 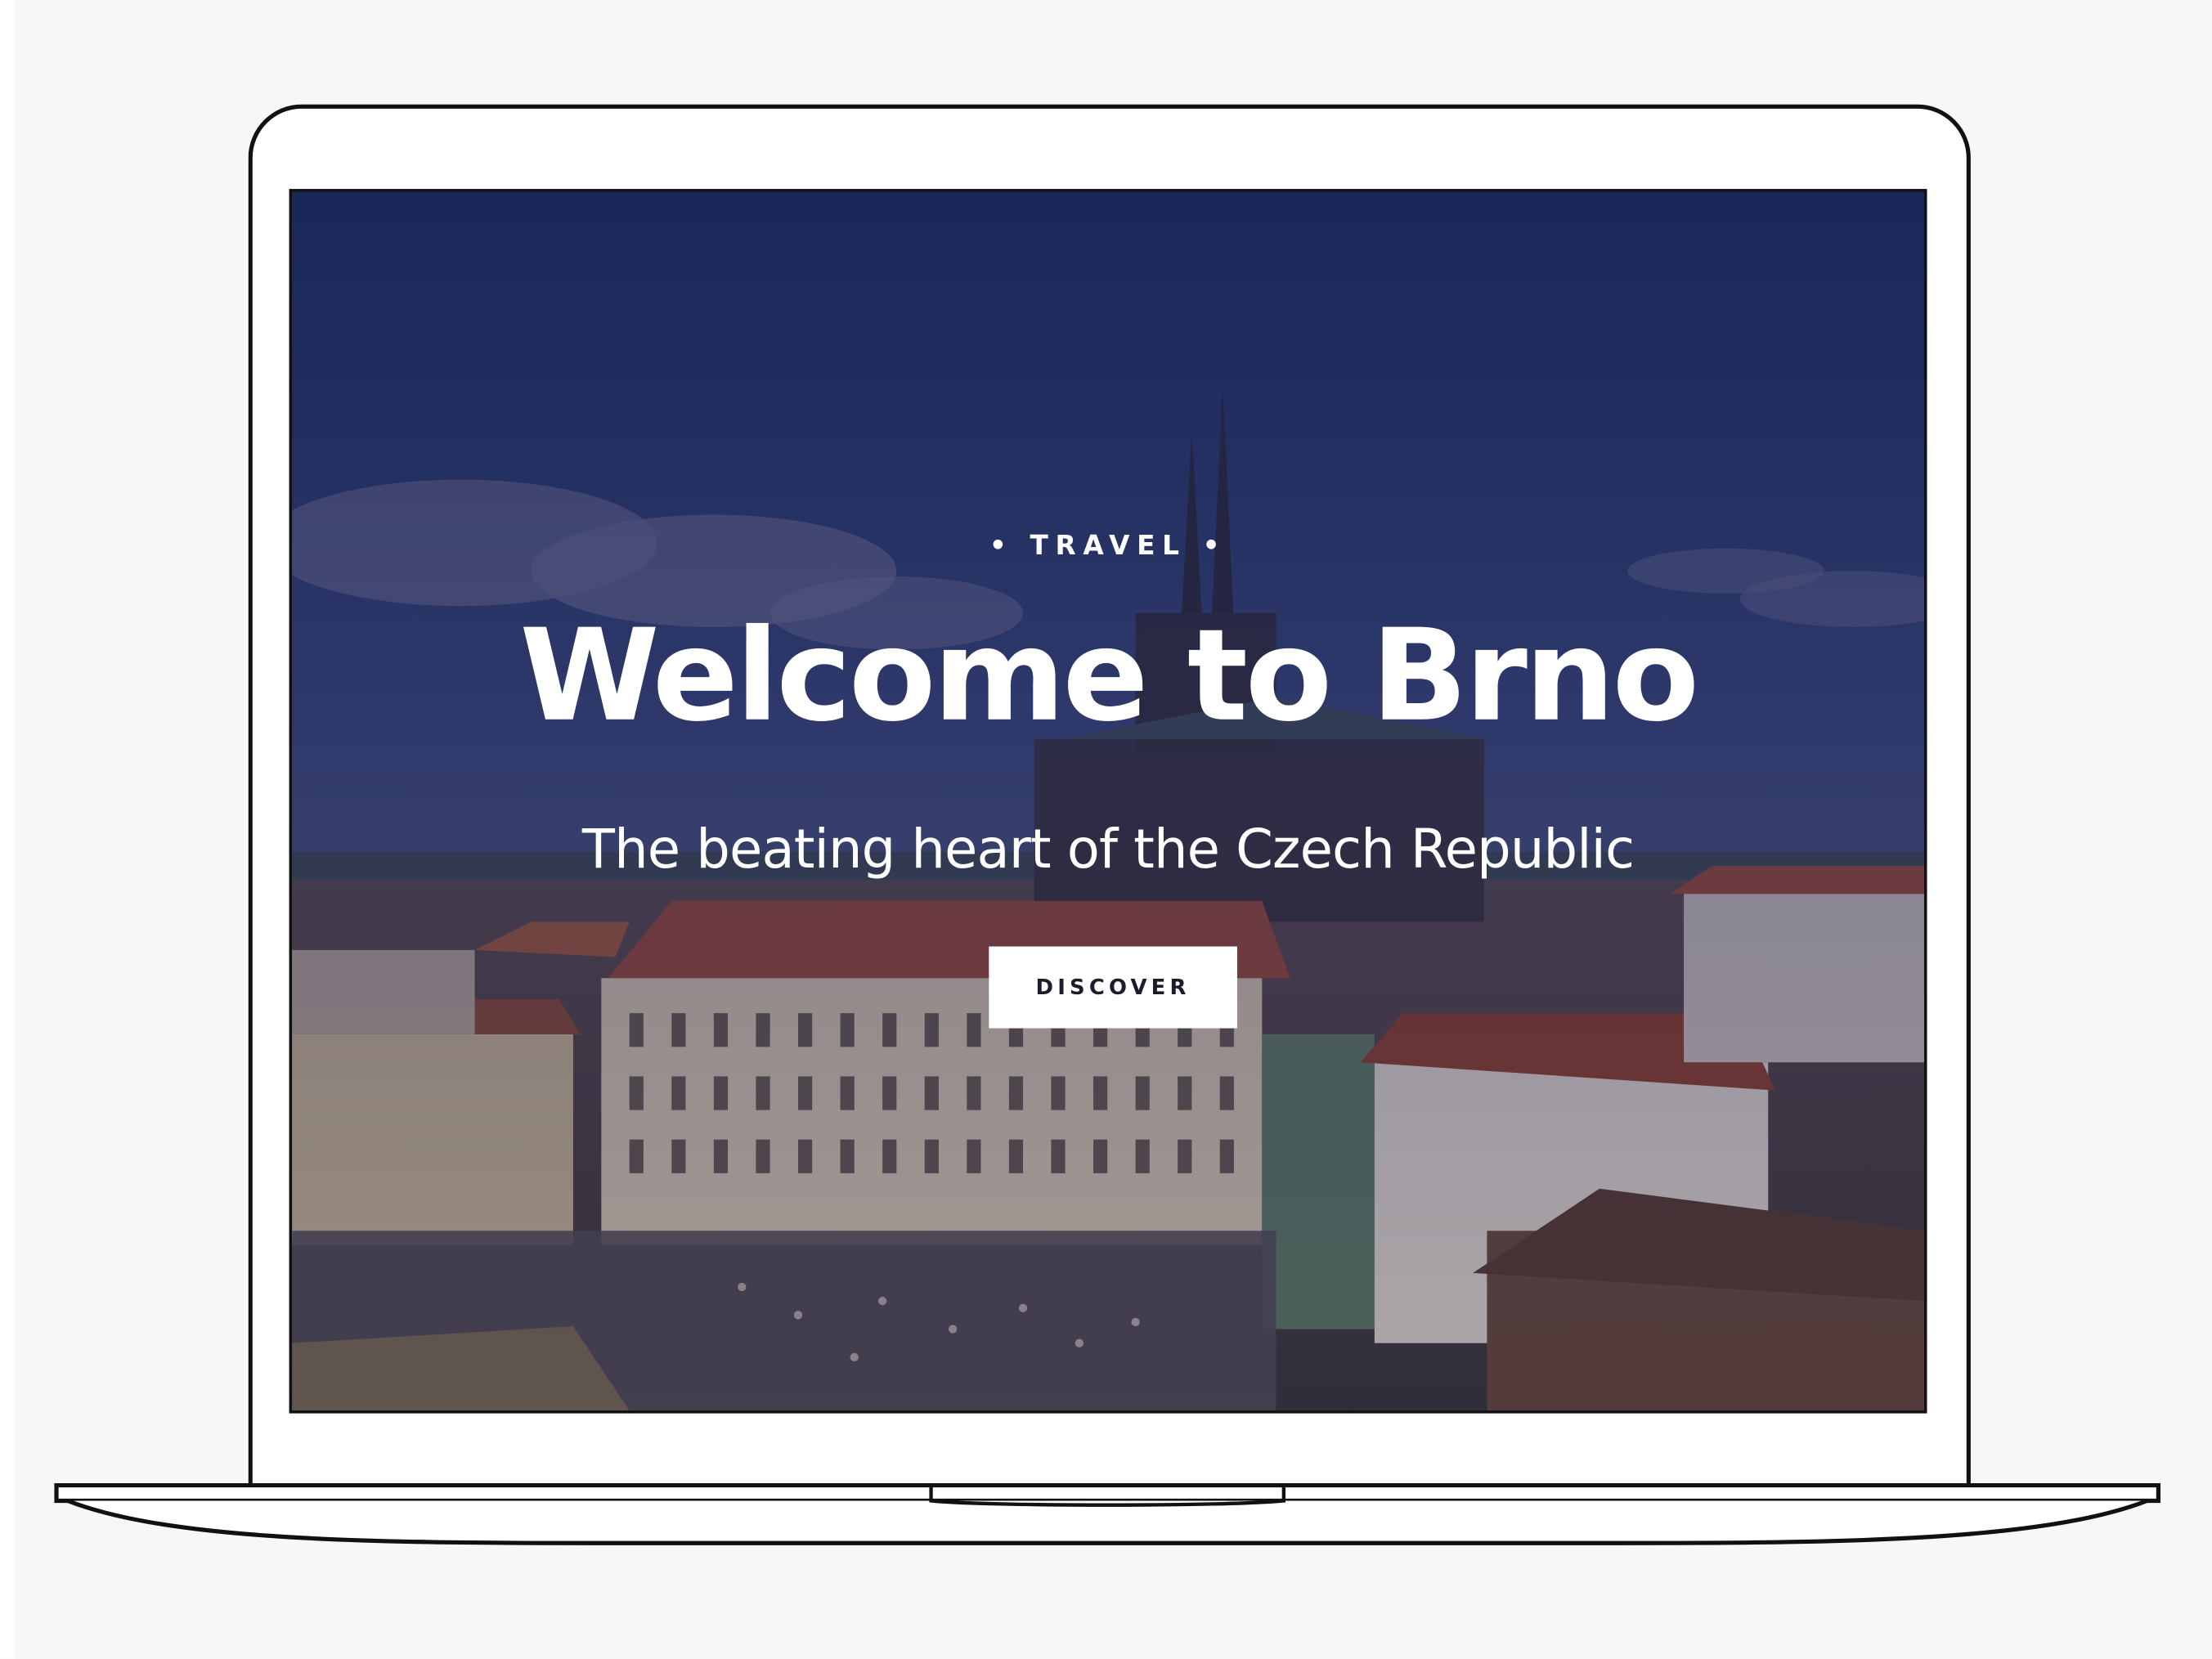 I want to click on hero-subtitle: The beating heart of the Czech Republic, so click(x=1108, y=849).